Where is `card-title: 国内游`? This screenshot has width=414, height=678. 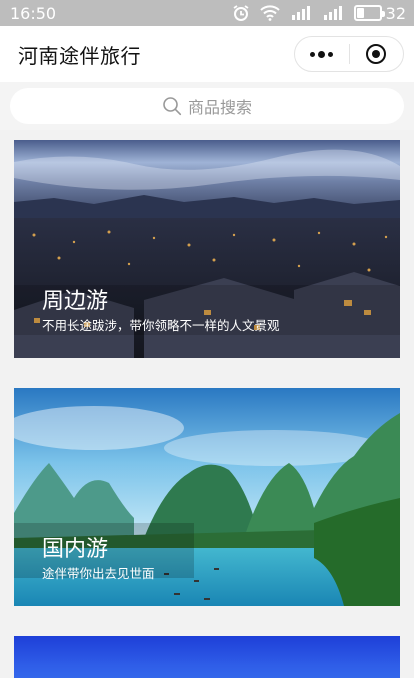
card-title: 国内游 is located at coordinates (75, 549).